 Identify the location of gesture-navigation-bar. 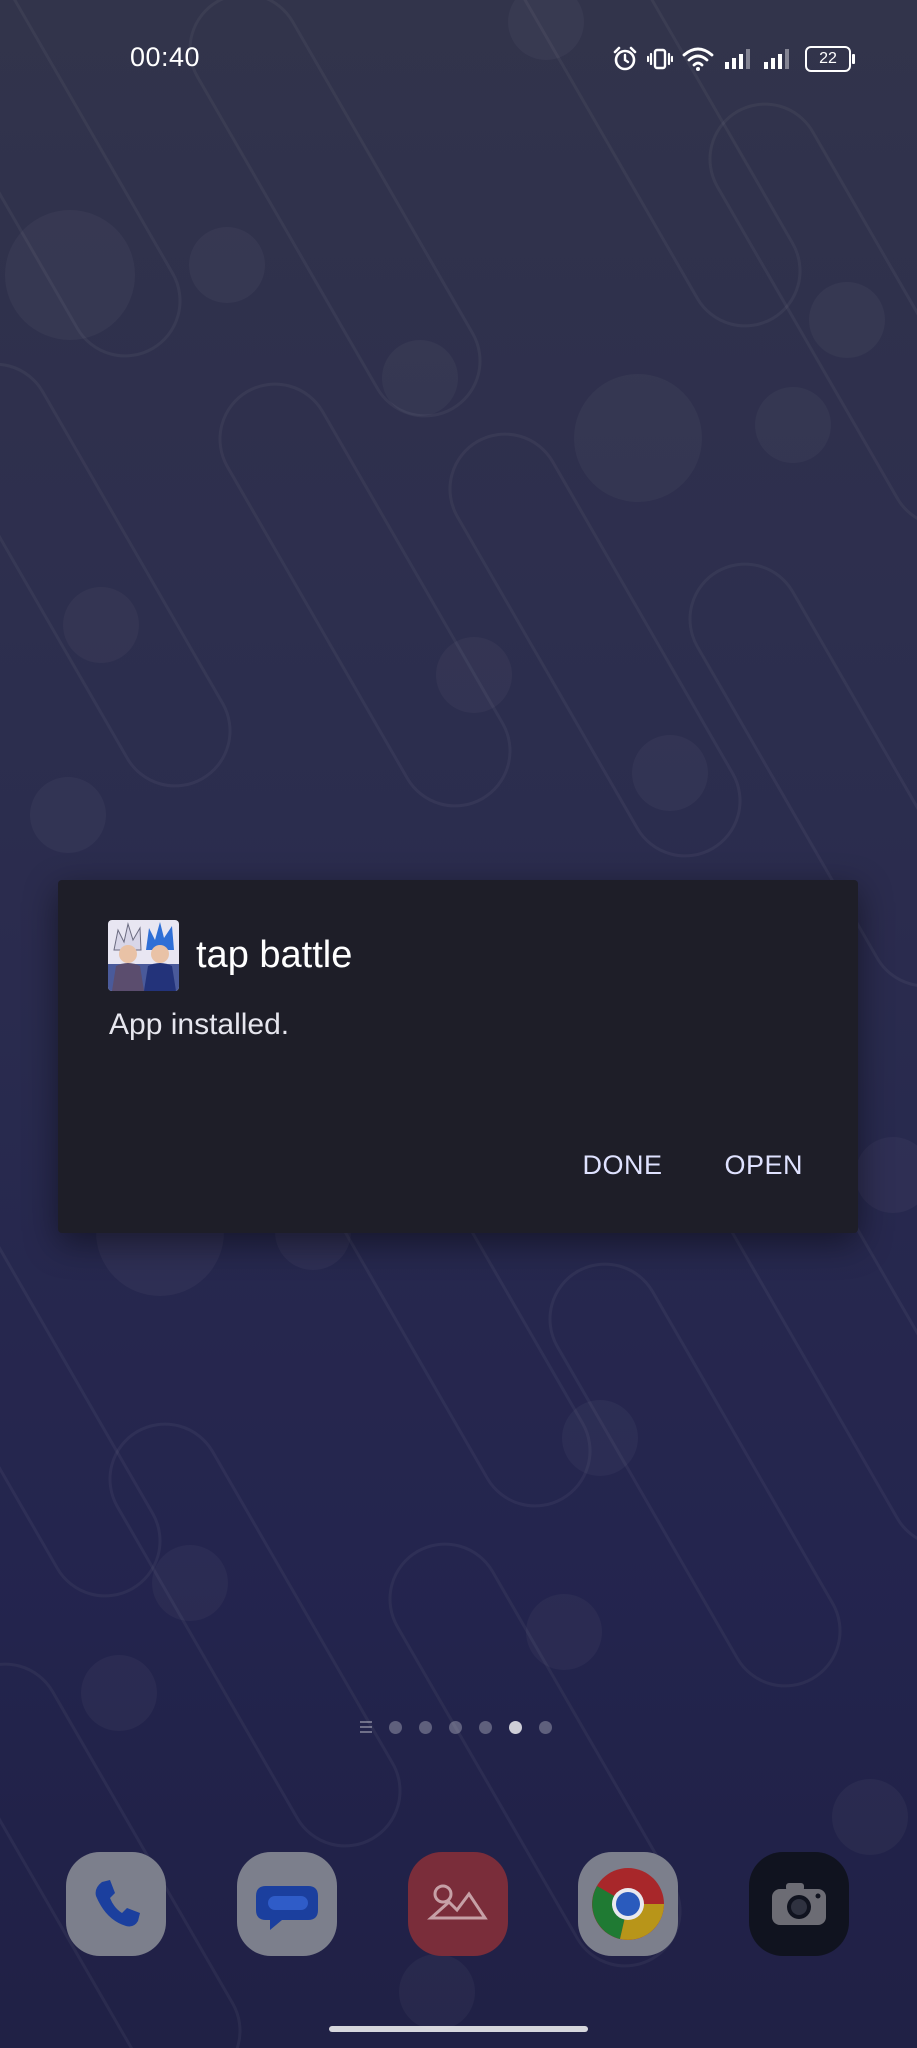
(458, 2029).